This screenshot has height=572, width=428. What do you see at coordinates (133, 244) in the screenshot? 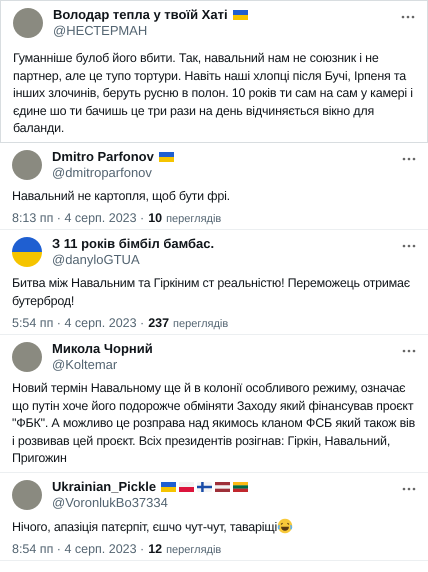
I see `author-name: З 11 років бімбіл бамбас.` at bounding box center [133, 244].